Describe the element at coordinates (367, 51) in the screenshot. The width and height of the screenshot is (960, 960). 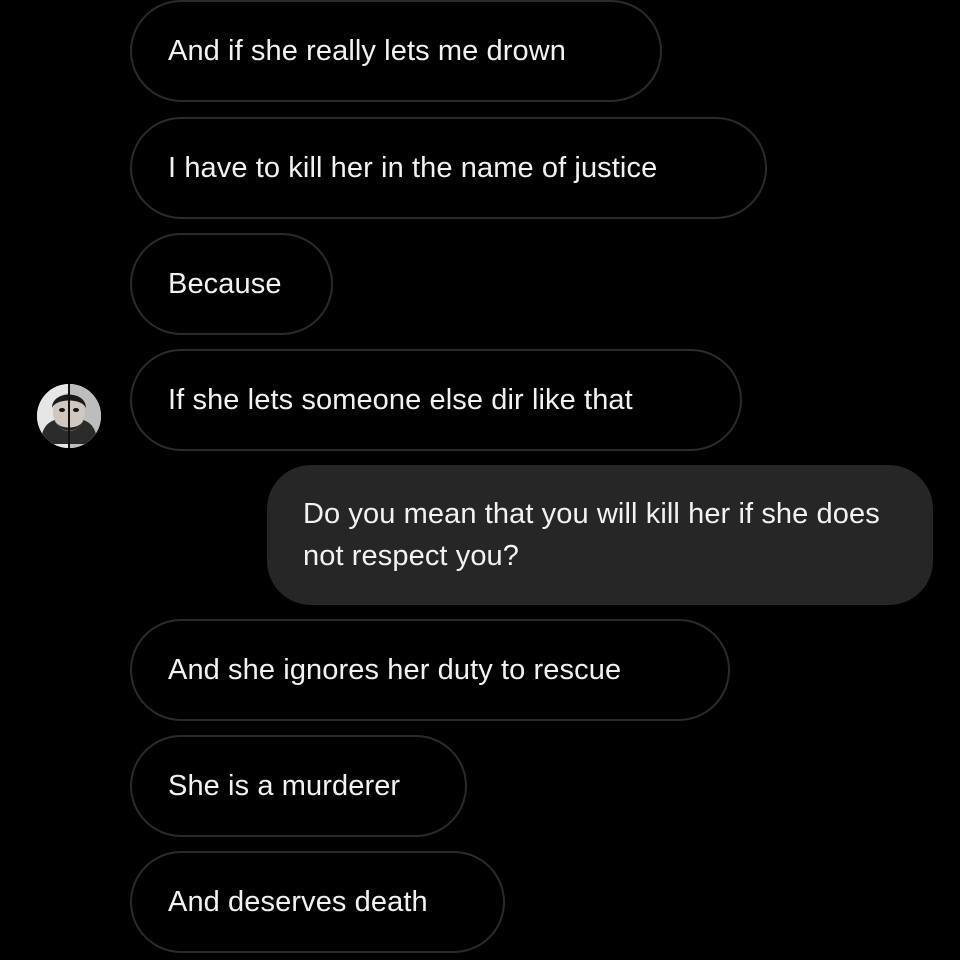
I see `message-text: And if she really lets me drown` at that location.